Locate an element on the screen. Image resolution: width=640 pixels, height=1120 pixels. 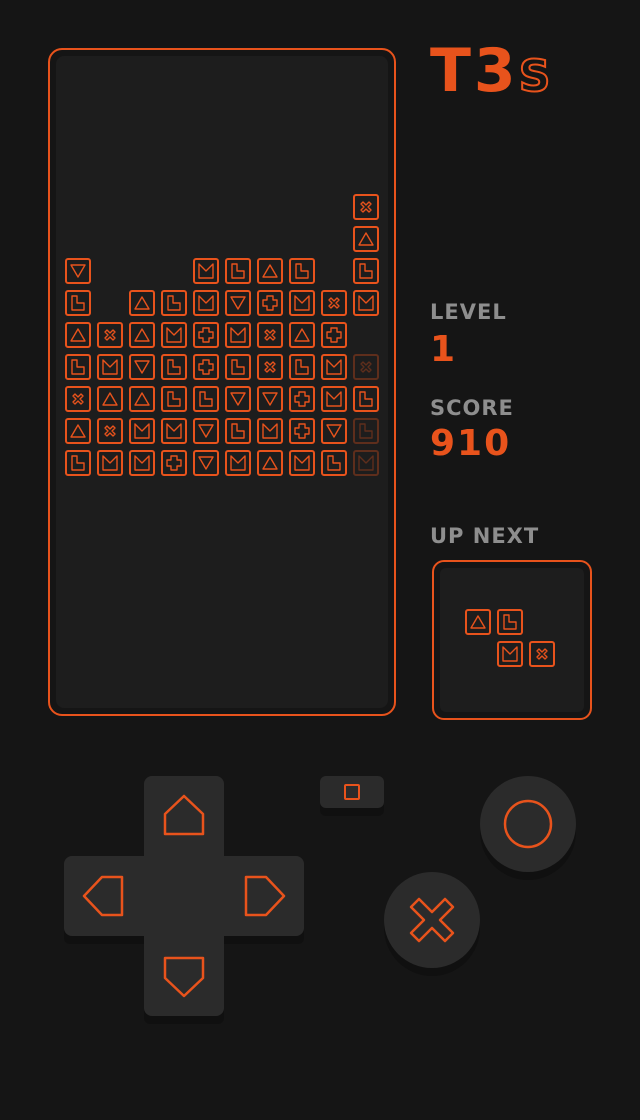
logo-main: T3 is located at coordinates (474, 71).